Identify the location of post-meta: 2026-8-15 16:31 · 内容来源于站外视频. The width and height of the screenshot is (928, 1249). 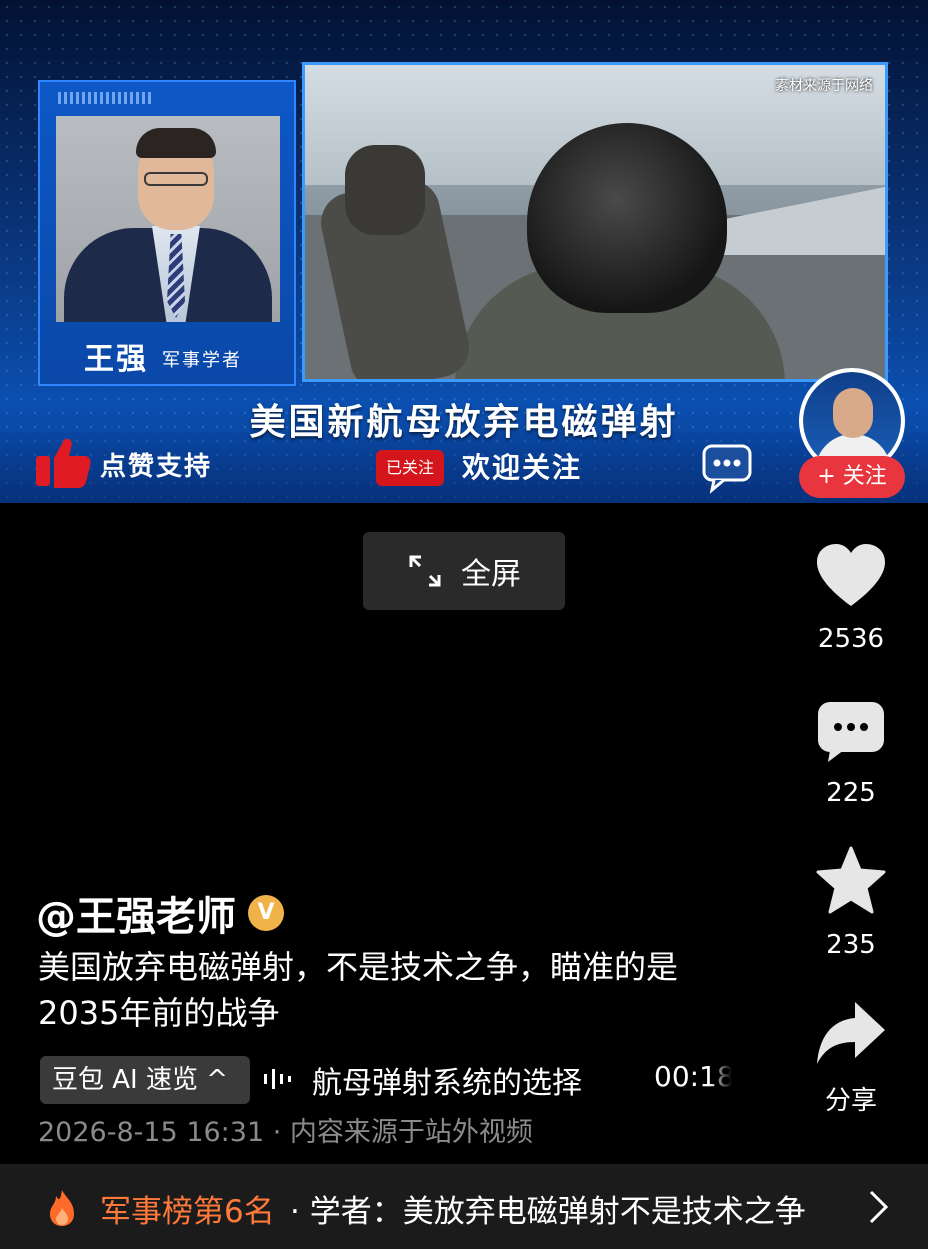
(285, 1132).